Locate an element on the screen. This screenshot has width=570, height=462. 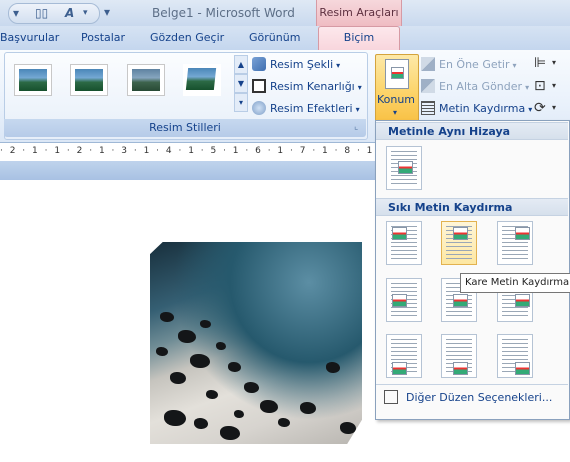
quick-access-toolbar: ▾ ▯▯ A ▾ is located at coordinates (54, 13).